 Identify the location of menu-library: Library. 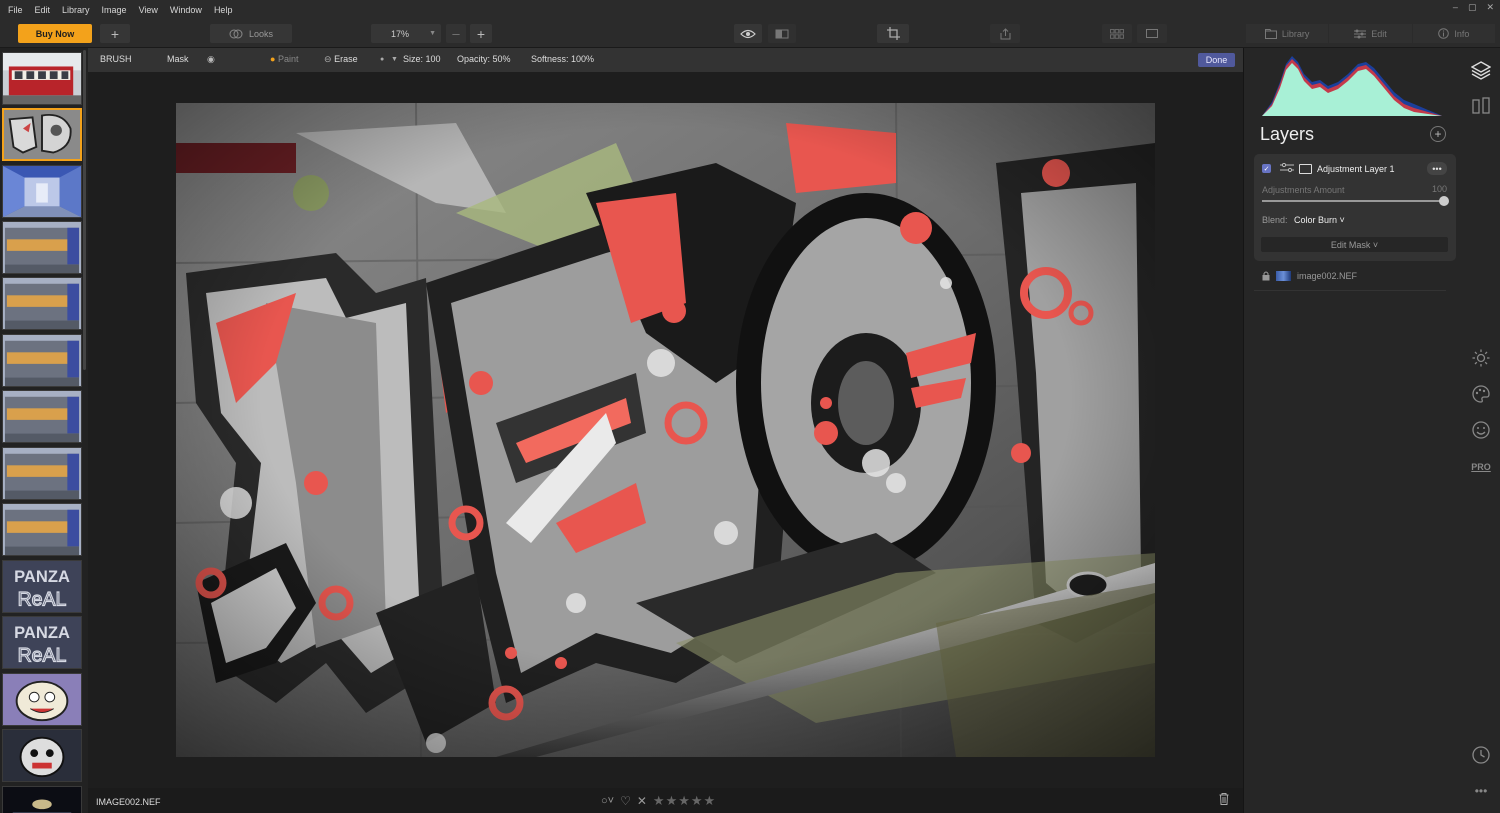
(76, 10).